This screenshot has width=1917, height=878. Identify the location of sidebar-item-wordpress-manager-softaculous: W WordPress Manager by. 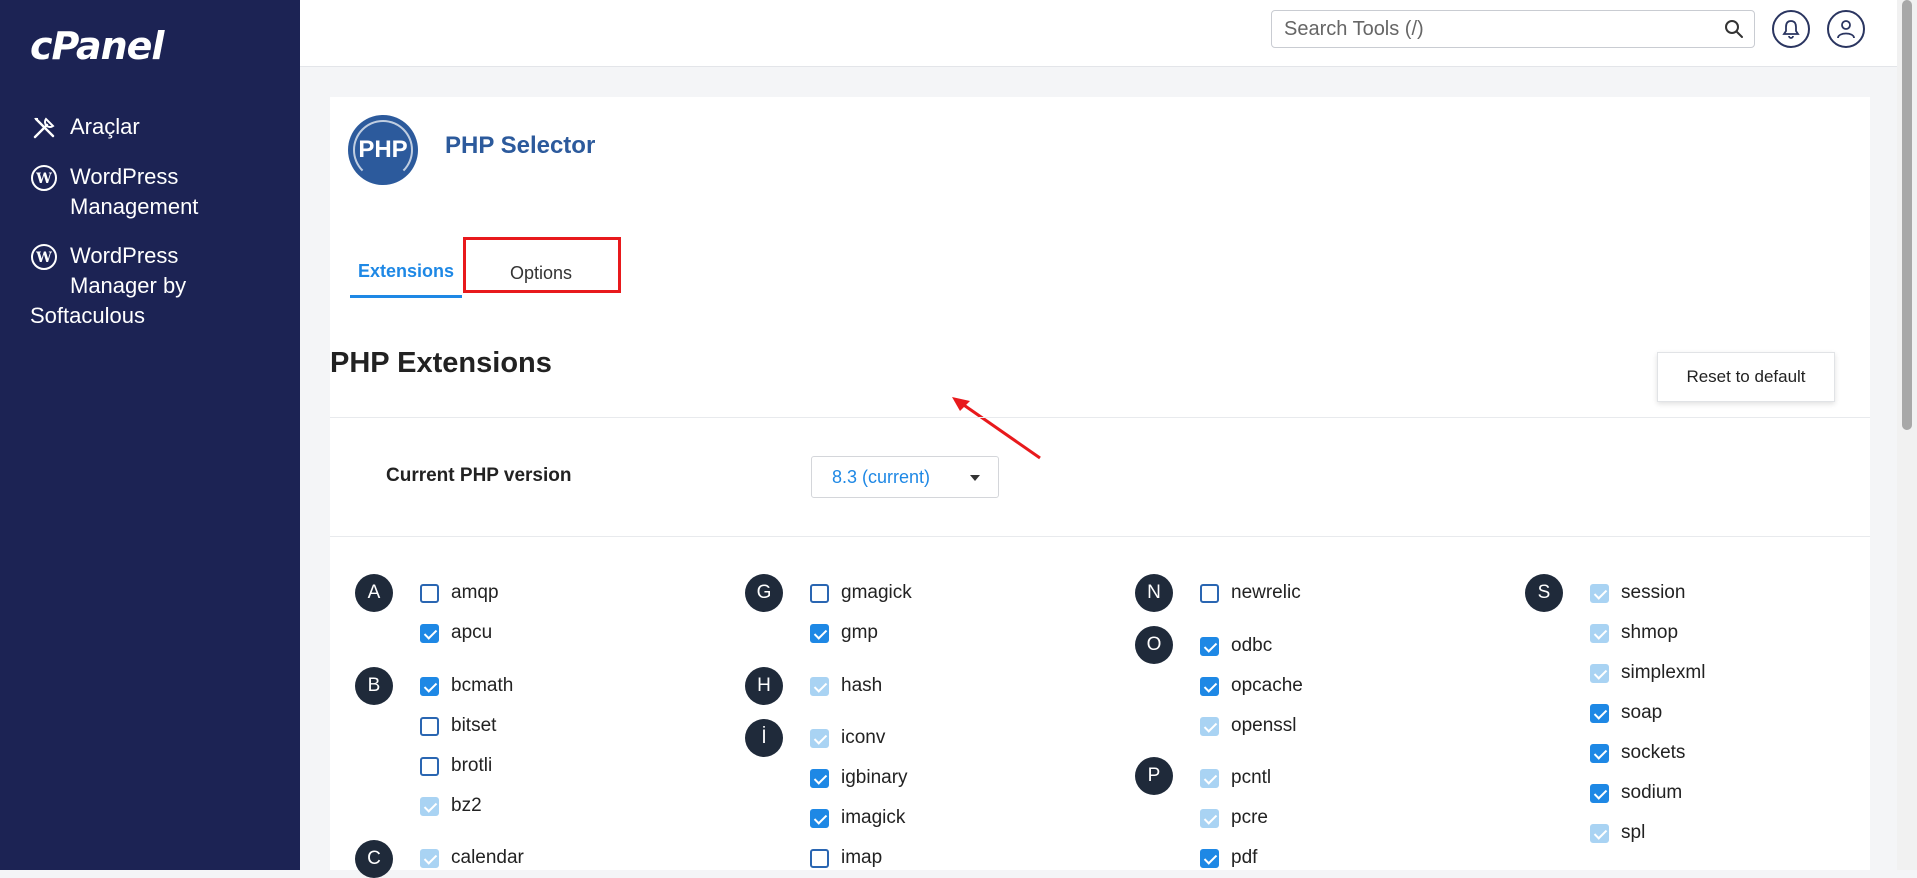
(108, 271).